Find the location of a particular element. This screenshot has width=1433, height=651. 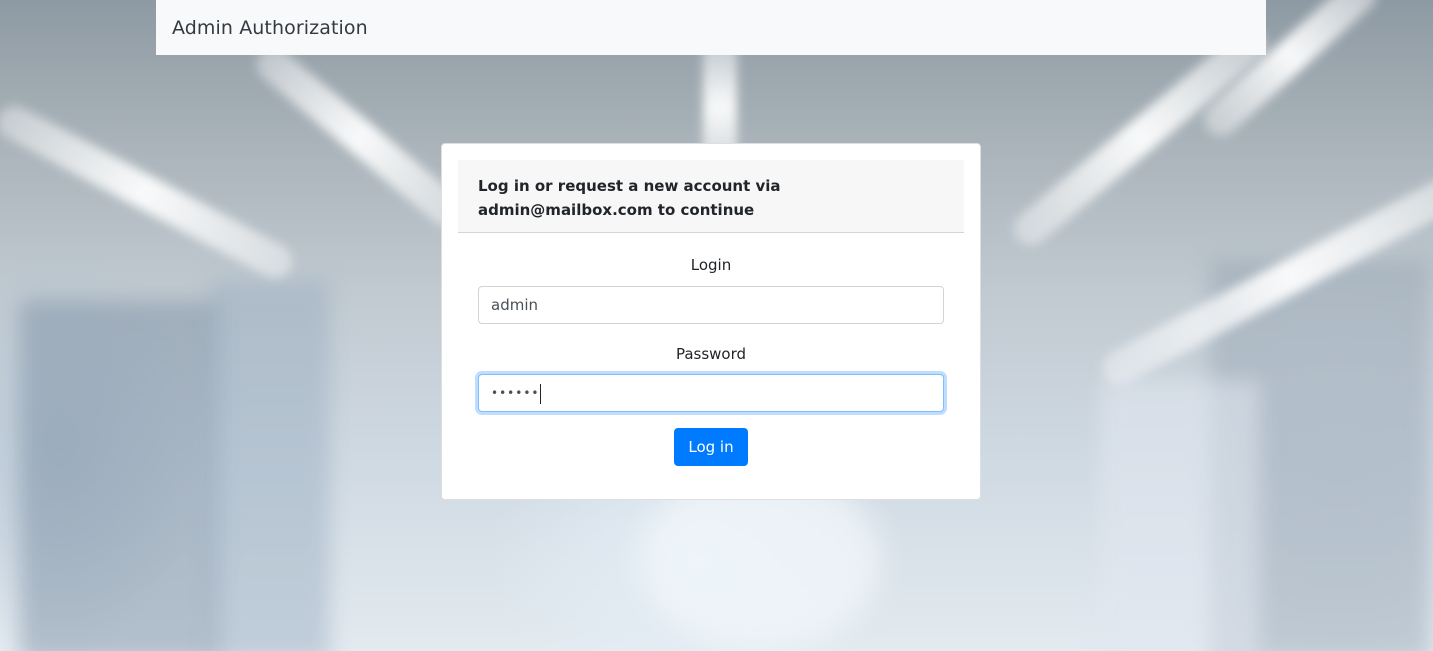

password-input: •••••• is located at coordinates (711, 393).